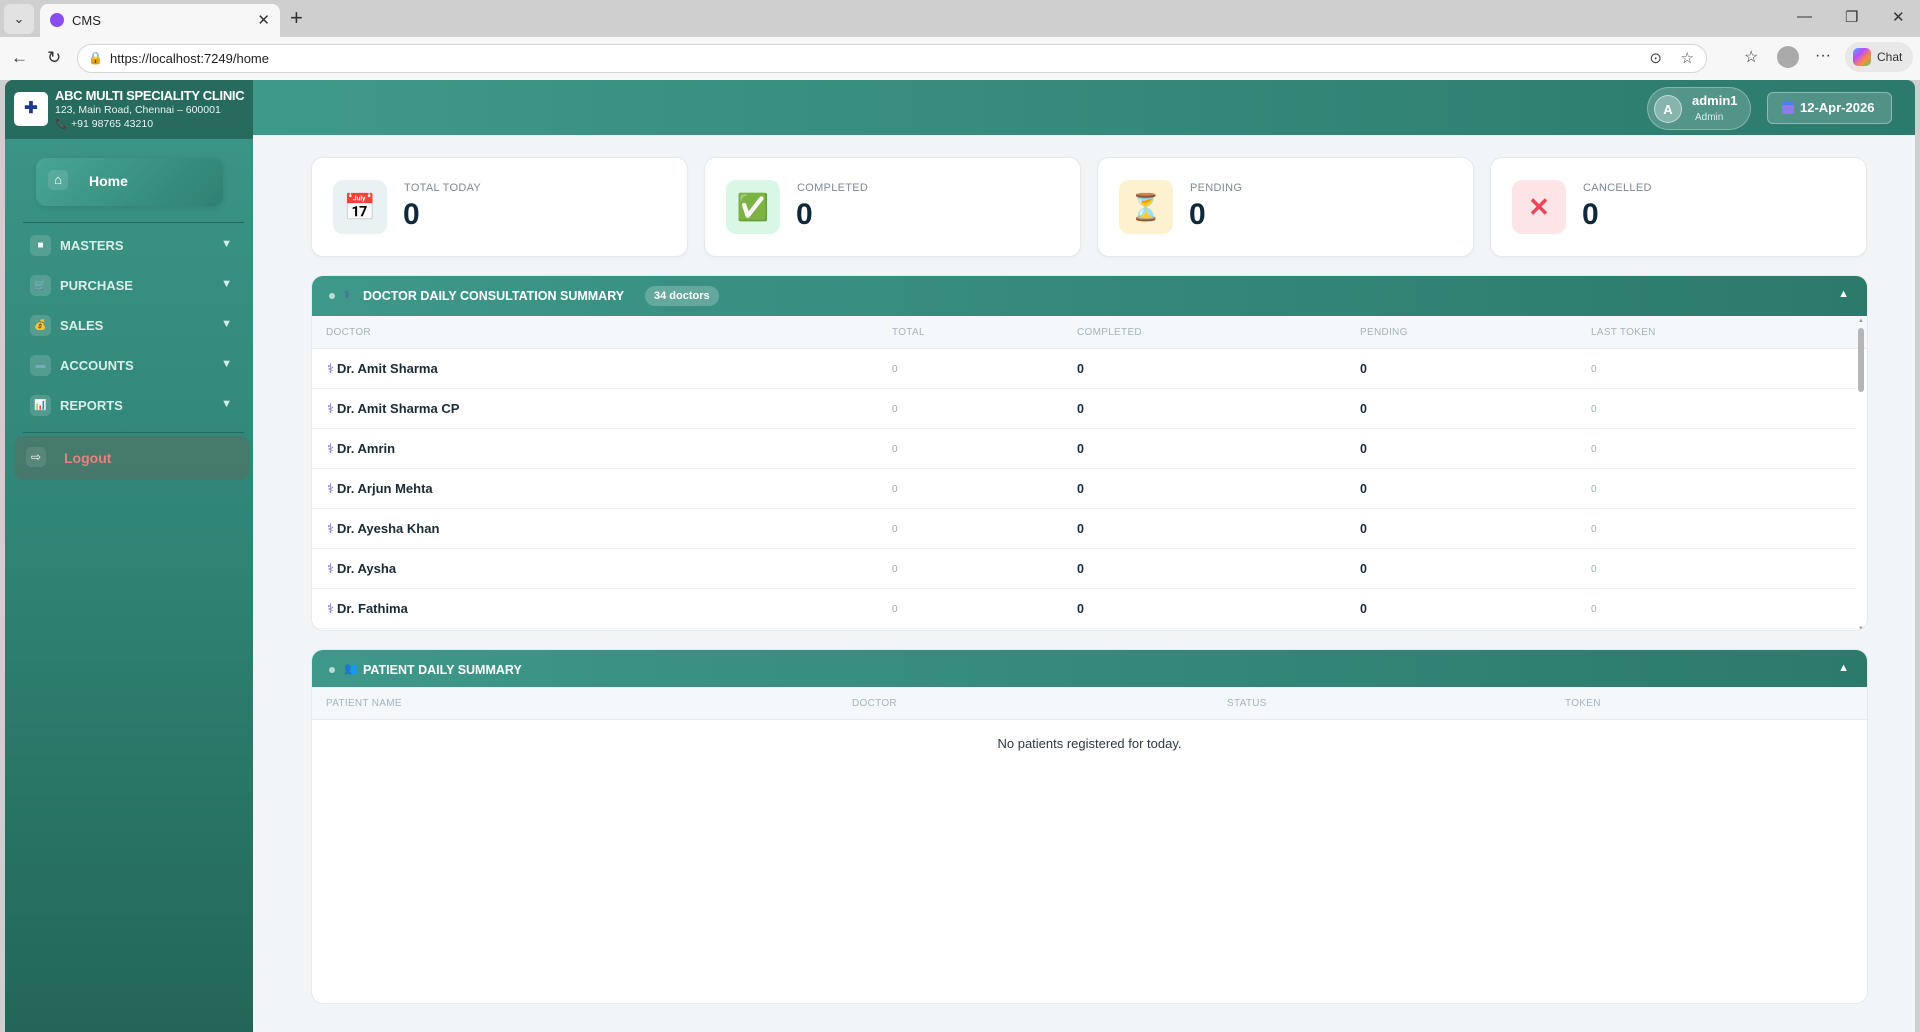  What do you see at coordinates (1089, 668) in the screenshot?
I see `patient-summary-header: 👥 PATIENT DAILY SUMMARY ▲` at bounding box center [1089, 668].